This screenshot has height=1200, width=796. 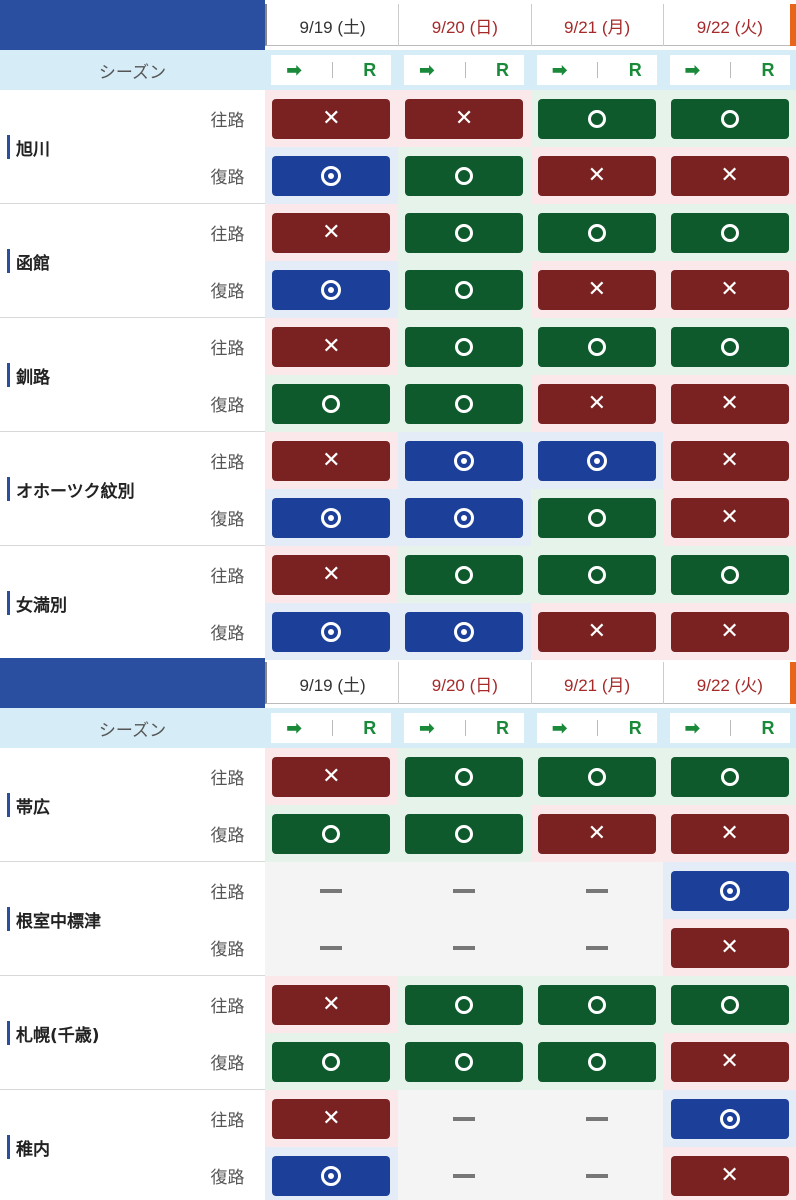 I want to click on season-box: ➡ R, so click(x=464, y=728).